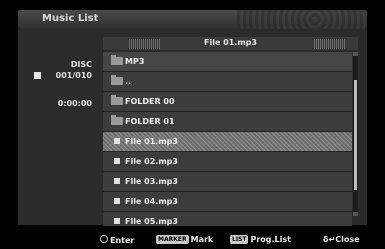 The width and height of the screenshot is (385, 249). What do you see at coordinates (151, 141) in the screenshot?
I see `list-item-label: File 01.mp3` at bounding box center [151, 141].